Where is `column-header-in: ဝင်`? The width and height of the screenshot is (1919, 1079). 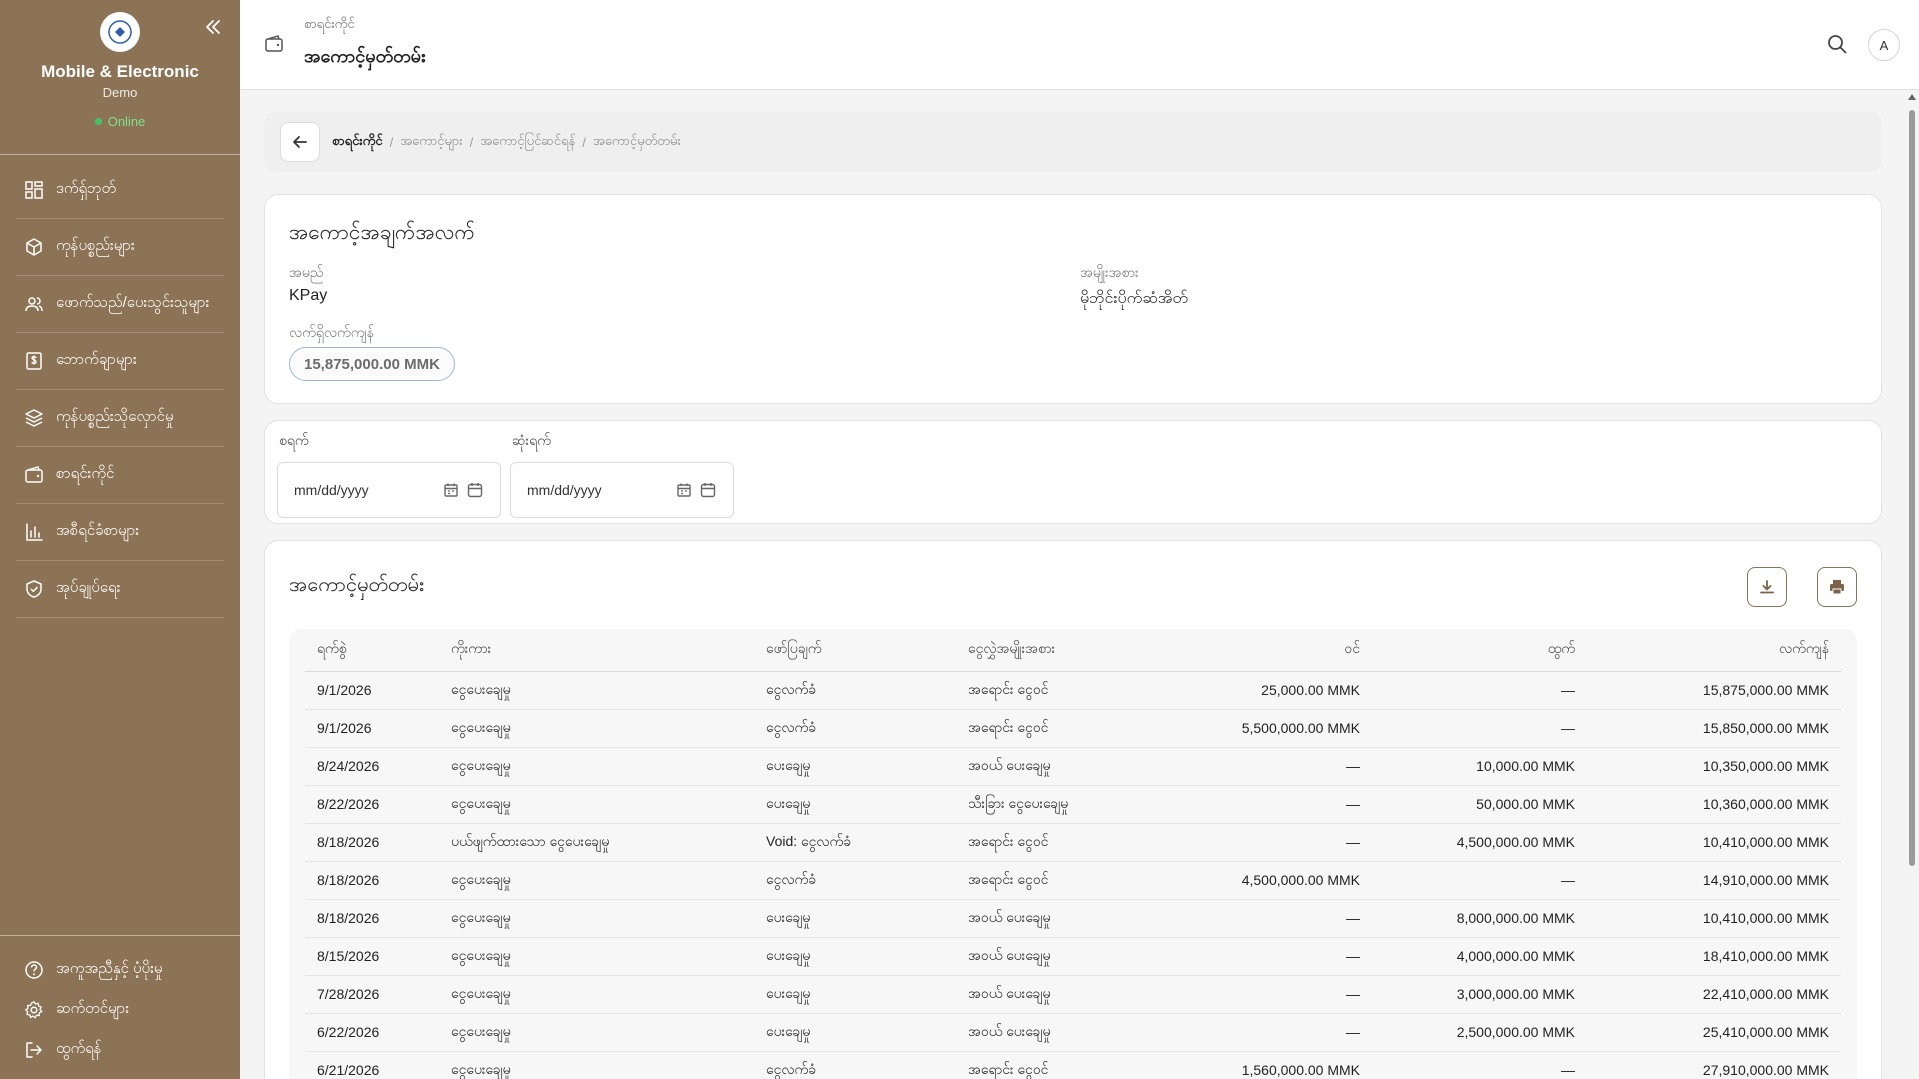
column-header-in: ဝင် is located at coordinates (1272, 650).